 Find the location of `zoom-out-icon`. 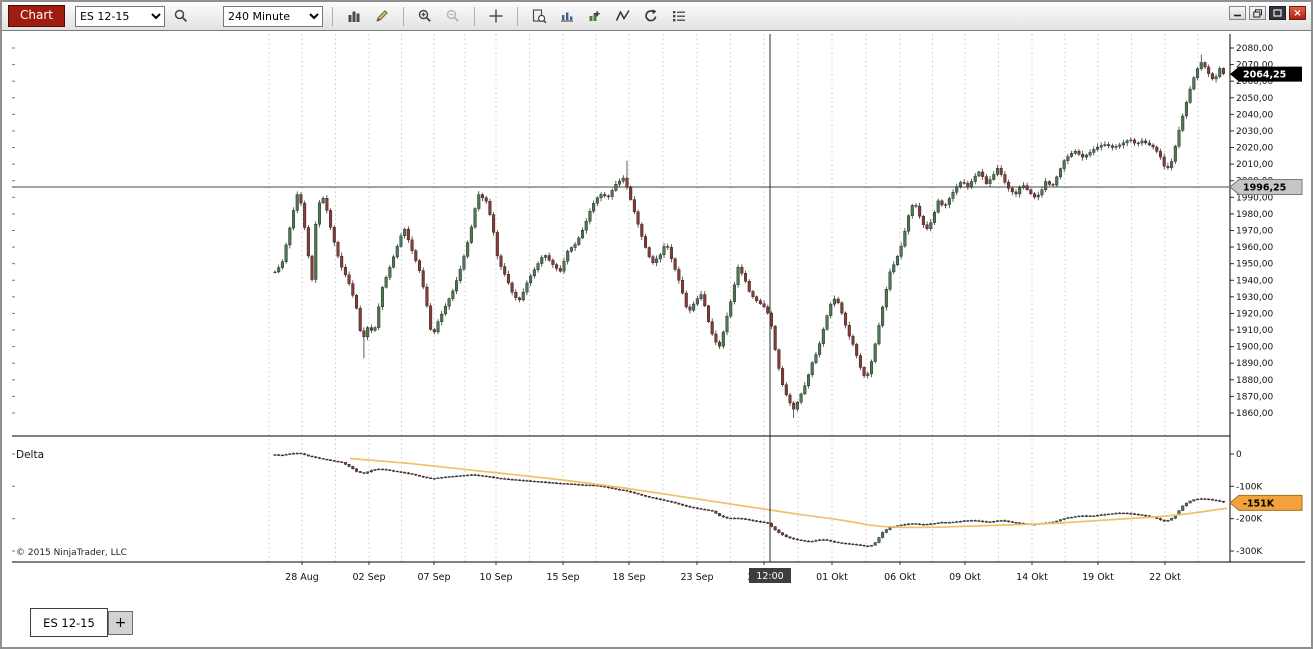

zoom-out-icon is located at coordinates (452, 15).